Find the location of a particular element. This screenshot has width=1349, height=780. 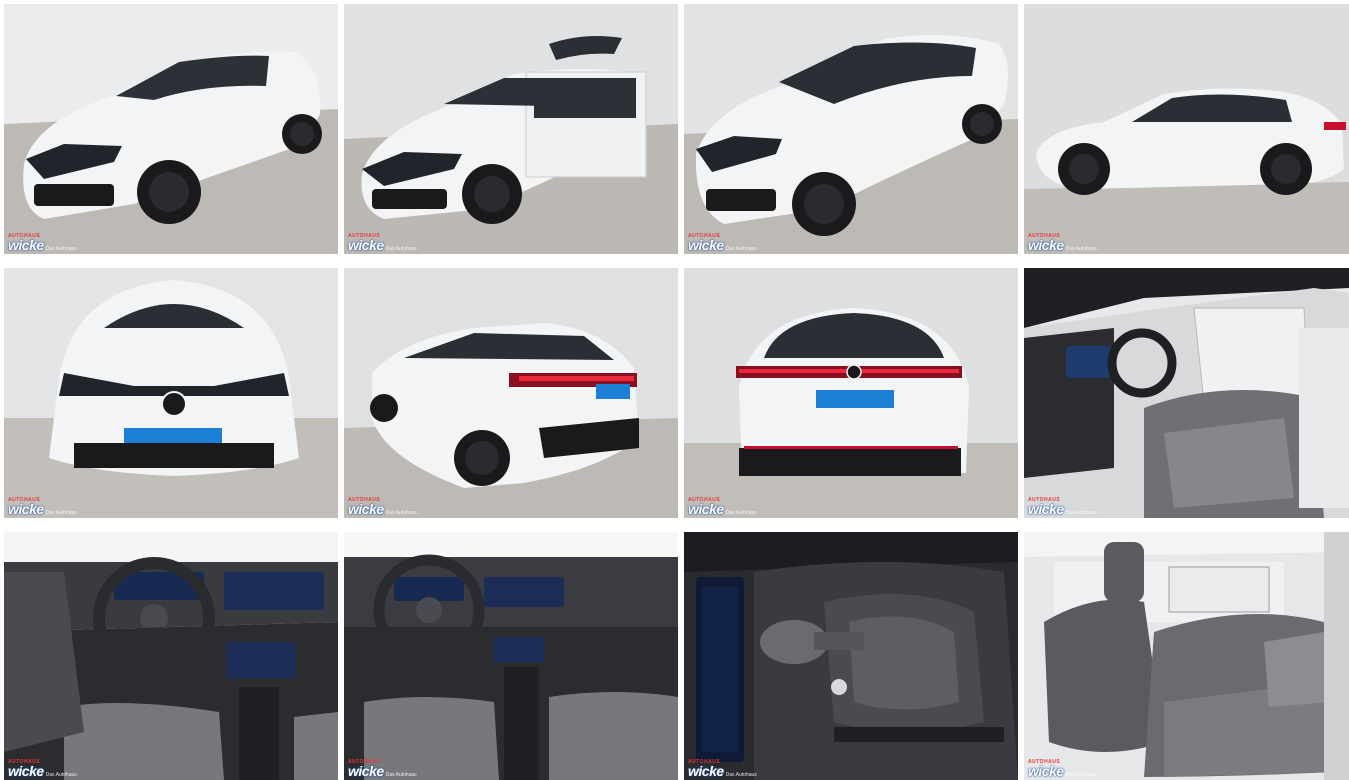

car-interior-driver-photo is located at coordinates (1186, 393).